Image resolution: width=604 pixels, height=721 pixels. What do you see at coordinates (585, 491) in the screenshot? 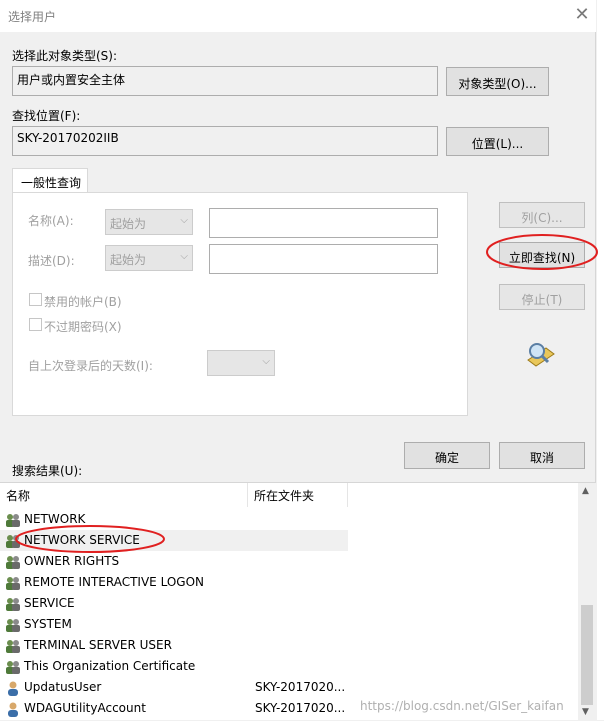
I see `scroll-up-icon: ▲` at bounding box center [585, 491].